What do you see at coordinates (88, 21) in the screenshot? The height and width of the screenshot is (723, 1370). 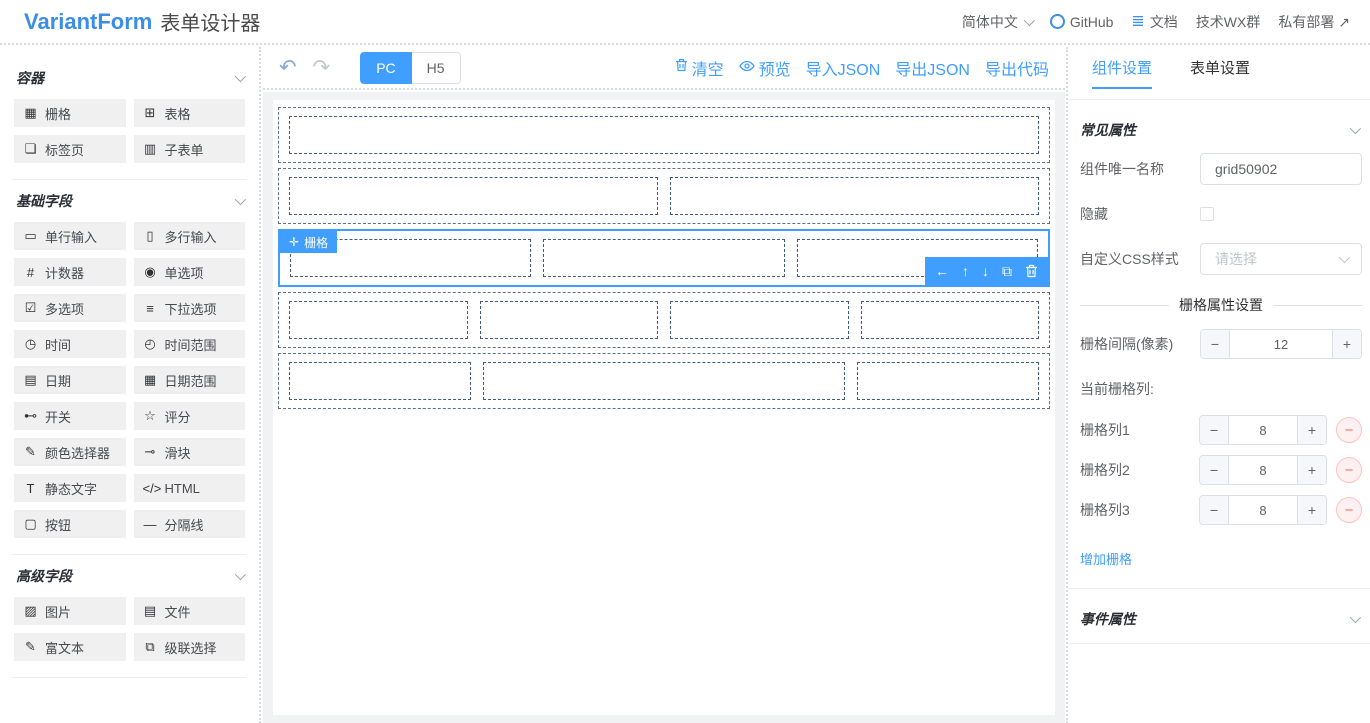 I see `app-logo: VariantForm` at bounding box center [88, 21].